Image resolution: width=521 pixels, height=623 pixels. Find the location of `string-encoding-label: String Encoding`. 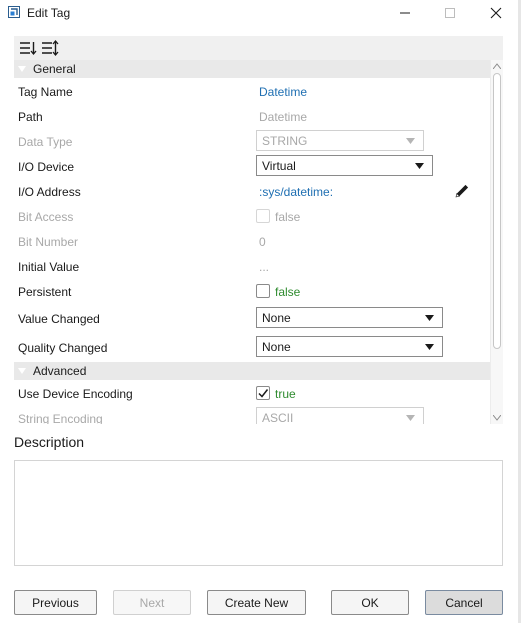

string-encoding-label: String Encoding is located at coordinates (60, 418).